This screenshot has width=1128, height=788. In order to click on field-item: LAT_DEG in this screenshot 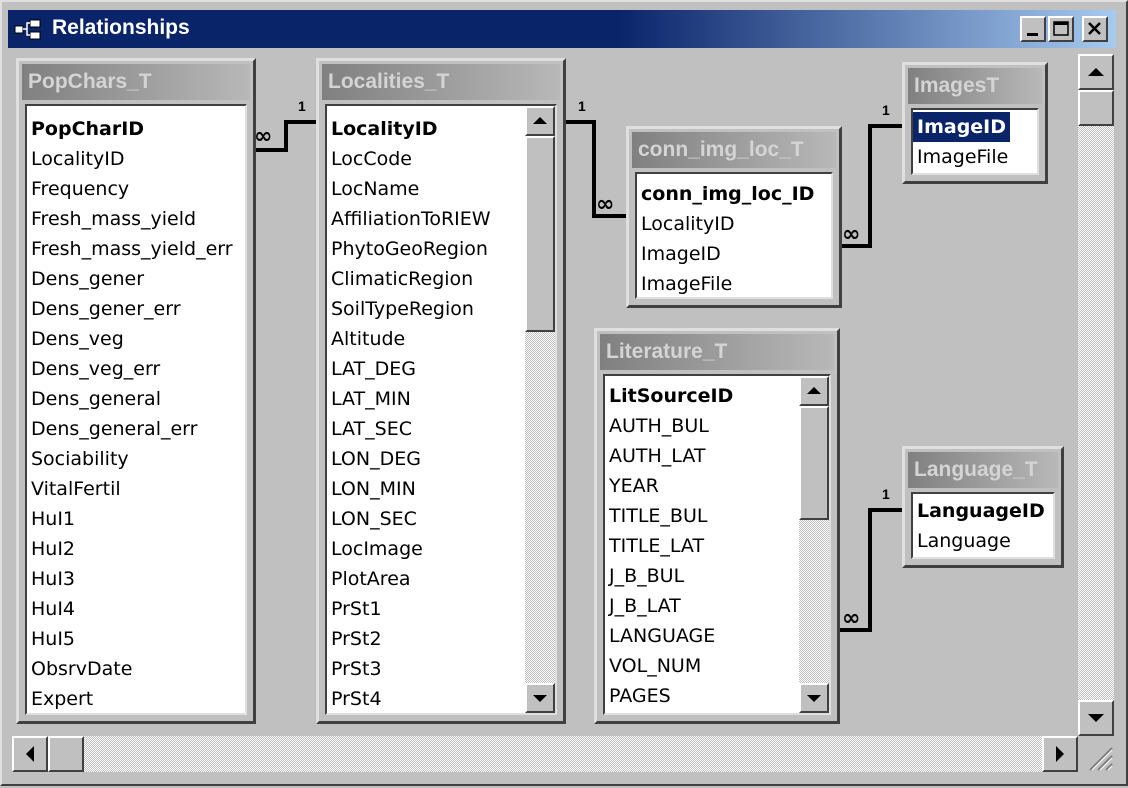, I will do `click(441, 369)`.